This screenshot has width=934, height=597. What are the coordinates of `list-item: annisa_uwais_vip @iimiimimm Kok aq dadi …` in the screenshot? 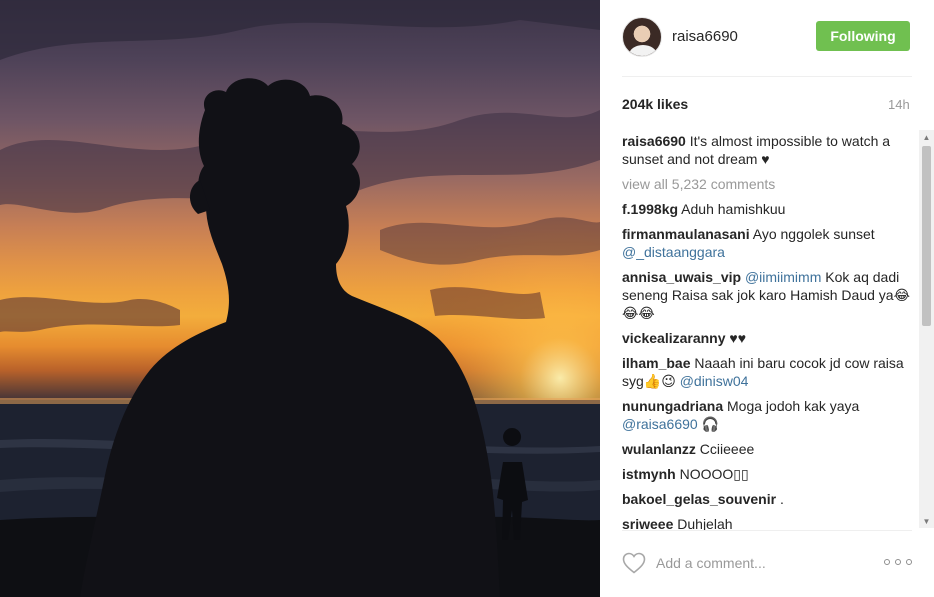 It's located at (770, 295).